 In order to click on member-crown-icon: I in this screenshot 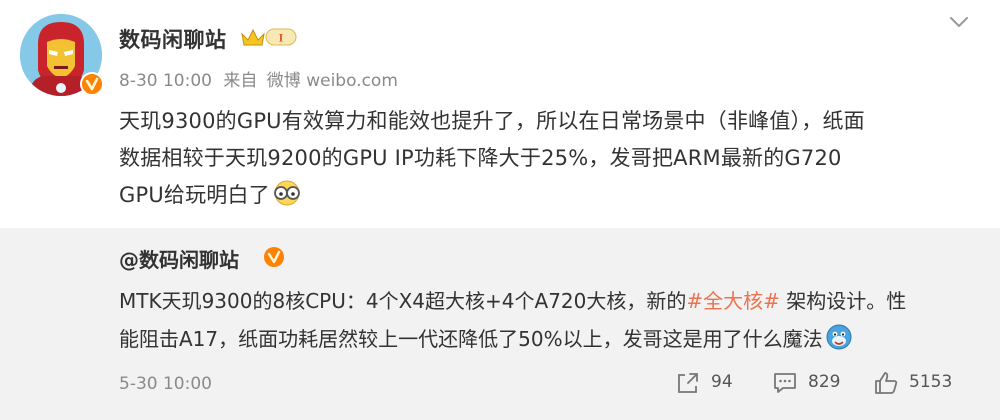, I will do `click(269, 37)`.